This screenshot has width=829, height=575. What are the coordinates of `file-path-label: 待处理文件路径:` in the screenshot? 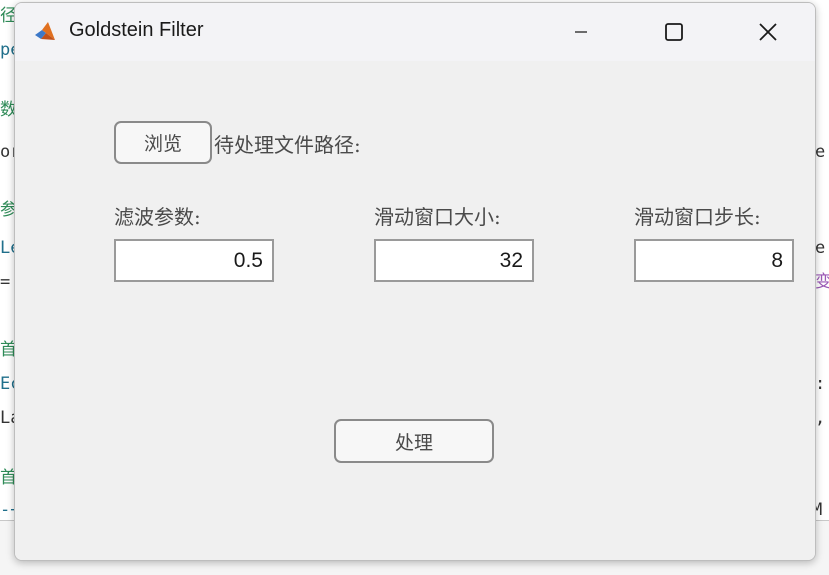 It's located at (287, 145).